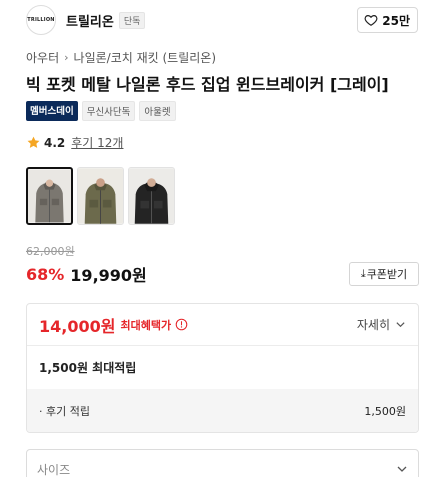 Image resolution: width=444 pixels, height=477 pixels. I want to click on product-tags: 멤버스데이 무신사단독 아울렛, so click(101, 111).